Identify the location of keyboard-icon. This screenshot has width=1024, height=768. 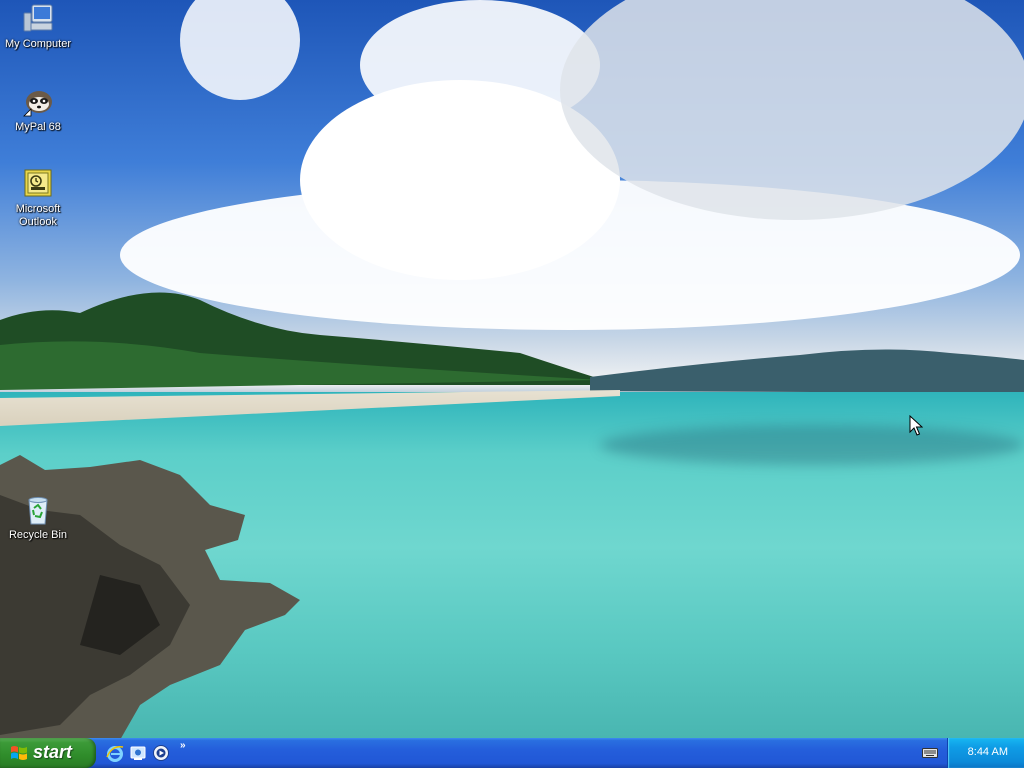
(930, 753).